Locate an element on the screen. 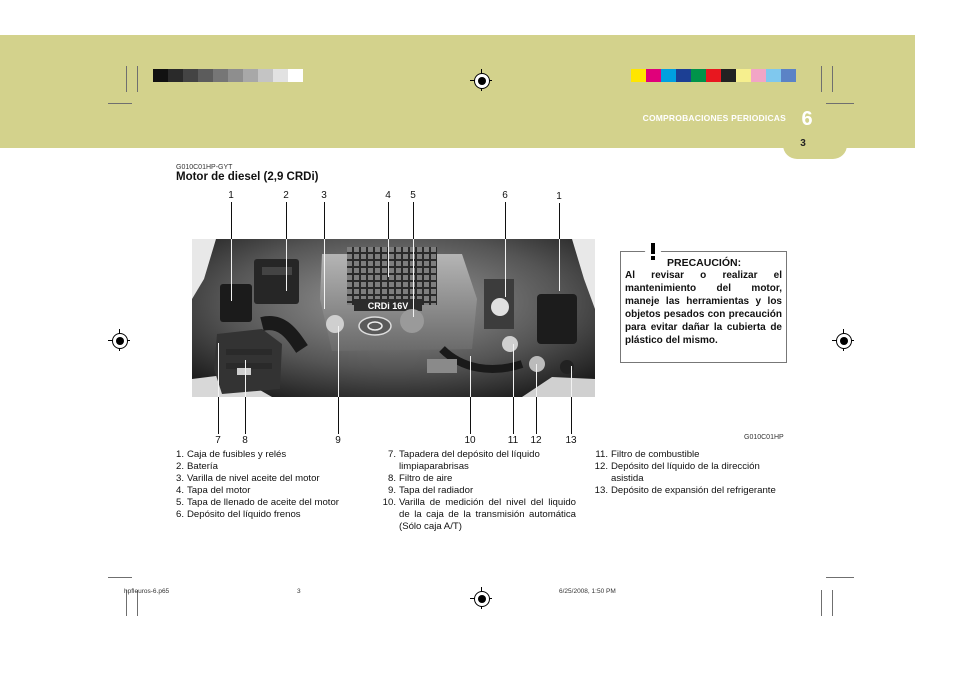  callout-4: 4 is located at coordinates (388, 195).